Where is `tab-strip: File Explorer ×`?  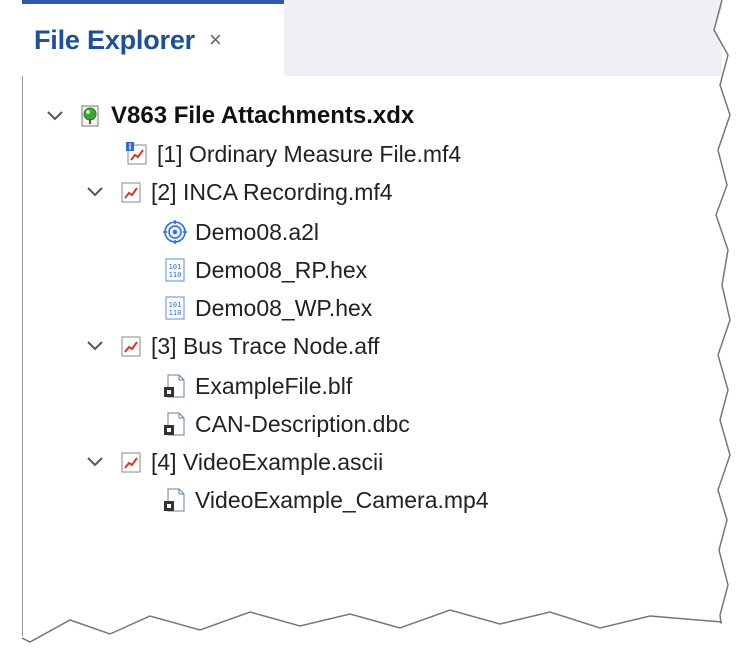
tab-strip: File Explorer × is located at coordinates (372, 38).